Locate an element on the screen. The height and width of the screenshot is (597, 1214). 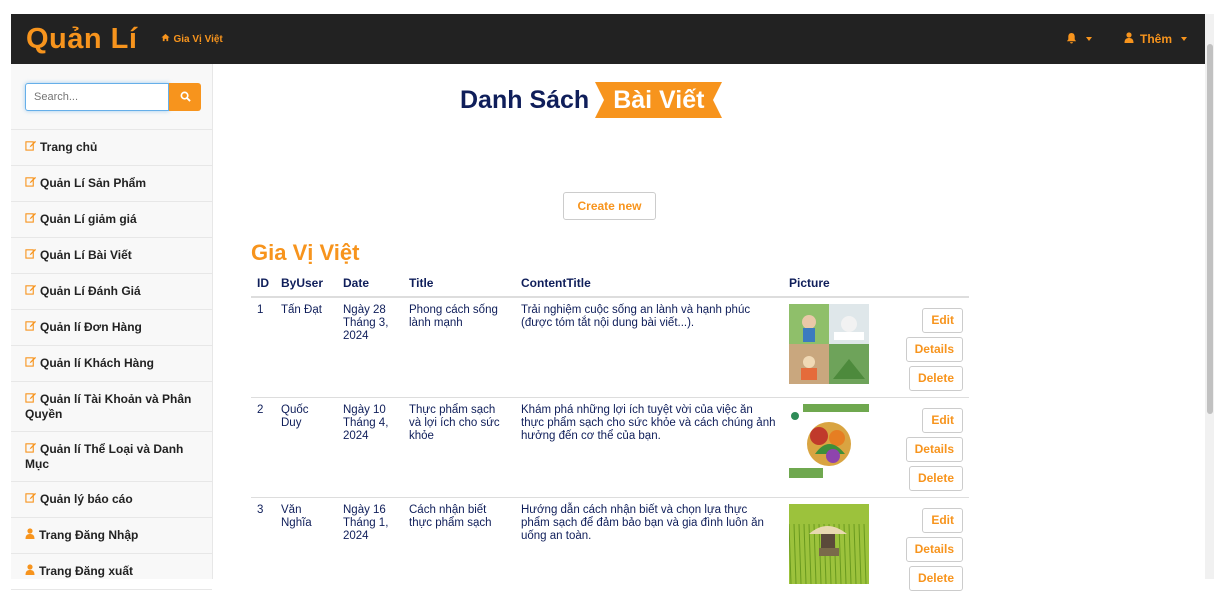
sidebar-item: Quản Lí Sản Phẩm is located at coordinates (111, 184).